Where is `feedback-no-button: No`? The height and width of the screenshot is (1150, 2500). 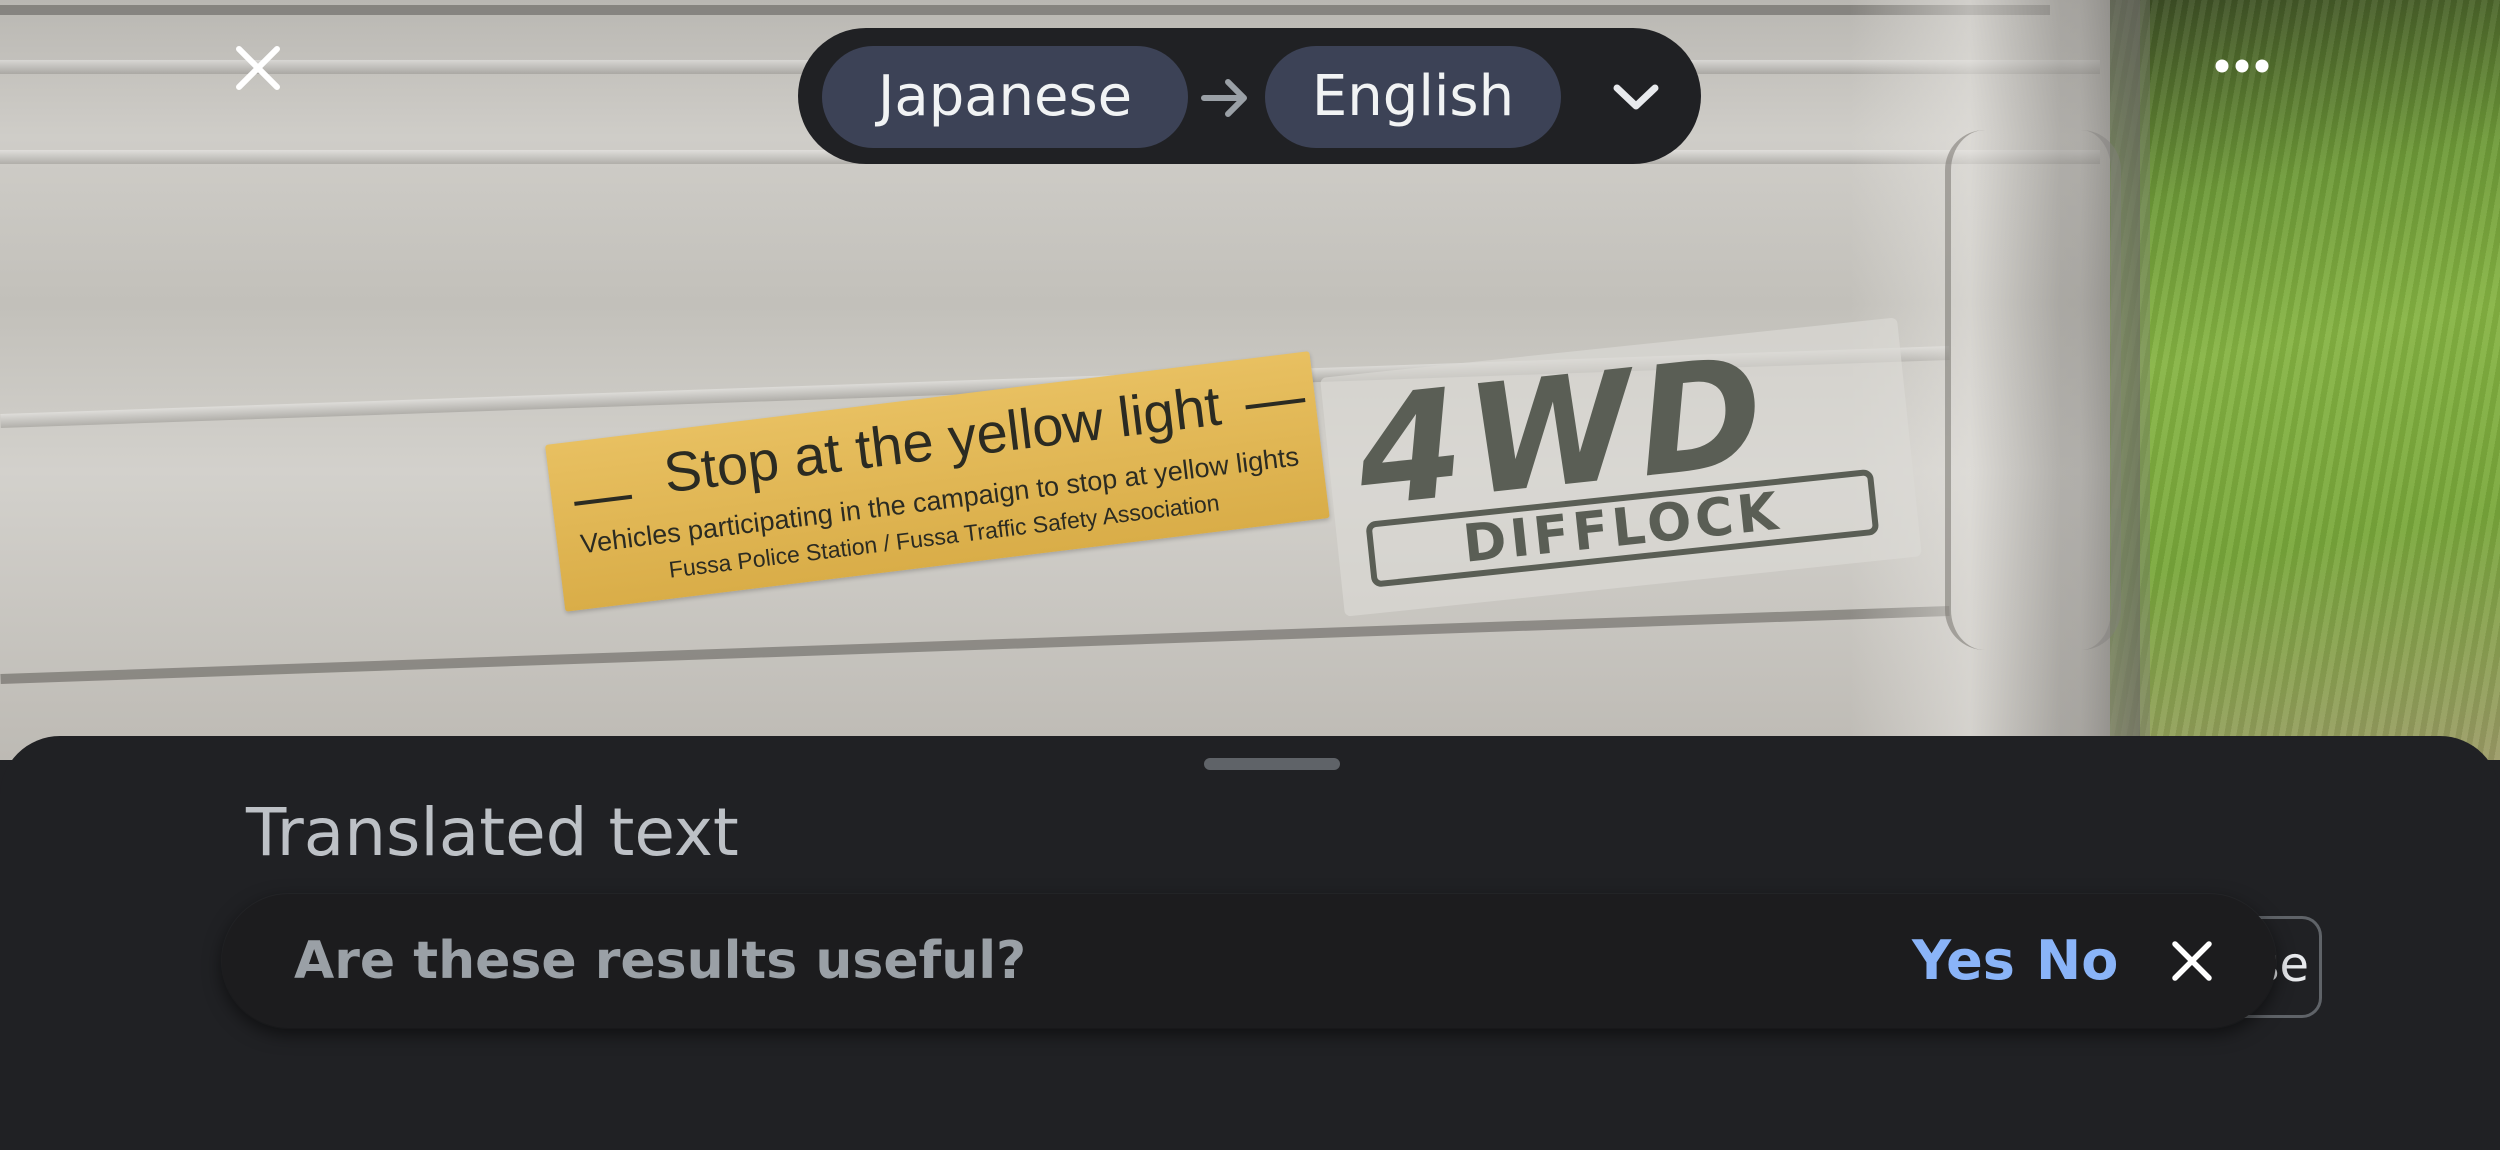 feedback-no-button: No is located at coordinates (2077, 961).